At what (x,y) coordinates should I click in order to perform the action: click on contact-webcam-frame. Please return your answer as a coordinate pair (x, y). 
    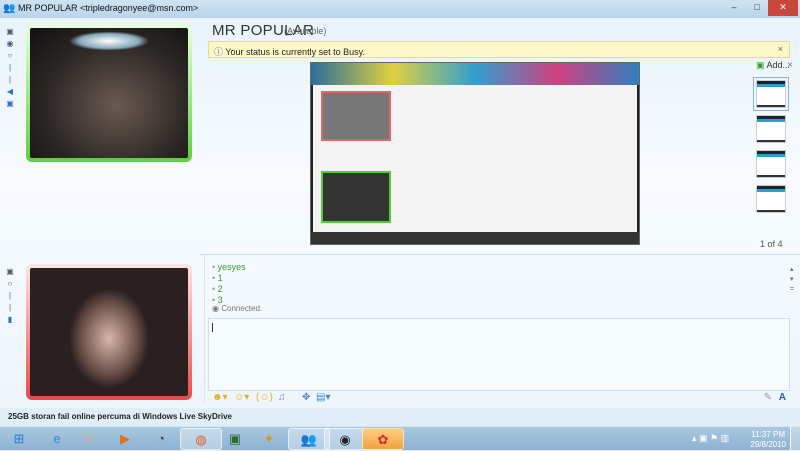
    Looking at the image, I should click on (109, 93).